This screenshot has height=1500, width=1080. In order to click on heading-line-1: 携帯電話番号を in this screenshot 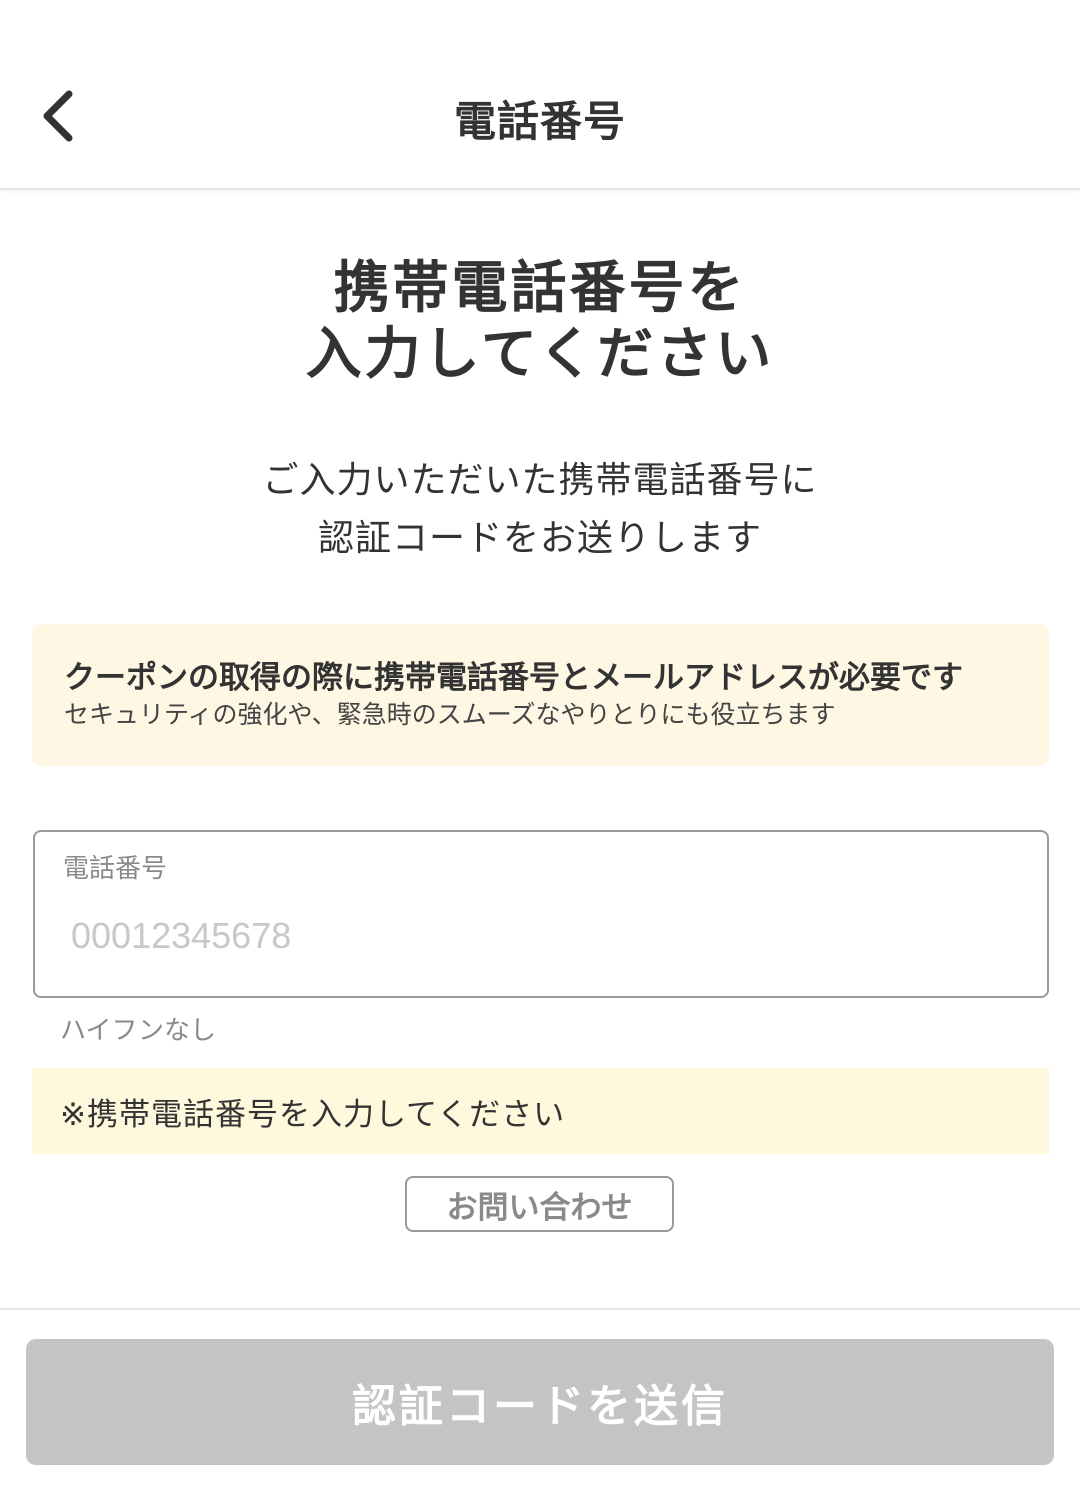, I will do `click(540, 288)`.